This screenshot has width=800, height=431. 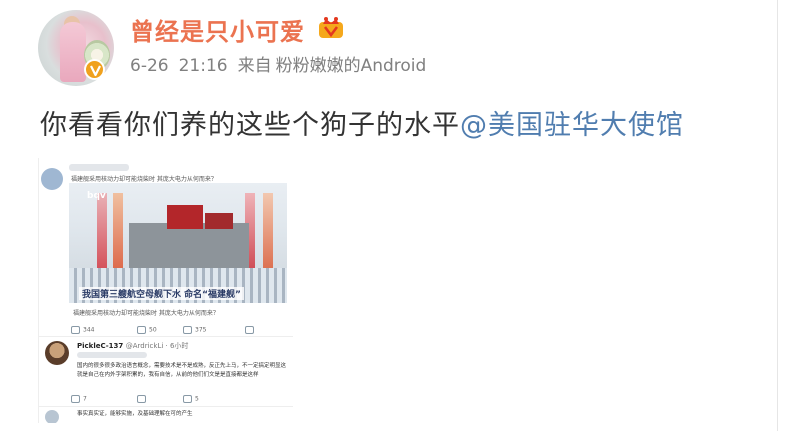 What do you see at coordinates (153, 330) in the screenshot?
I see `retweet-count: 50` at bounding box center [153, 330].